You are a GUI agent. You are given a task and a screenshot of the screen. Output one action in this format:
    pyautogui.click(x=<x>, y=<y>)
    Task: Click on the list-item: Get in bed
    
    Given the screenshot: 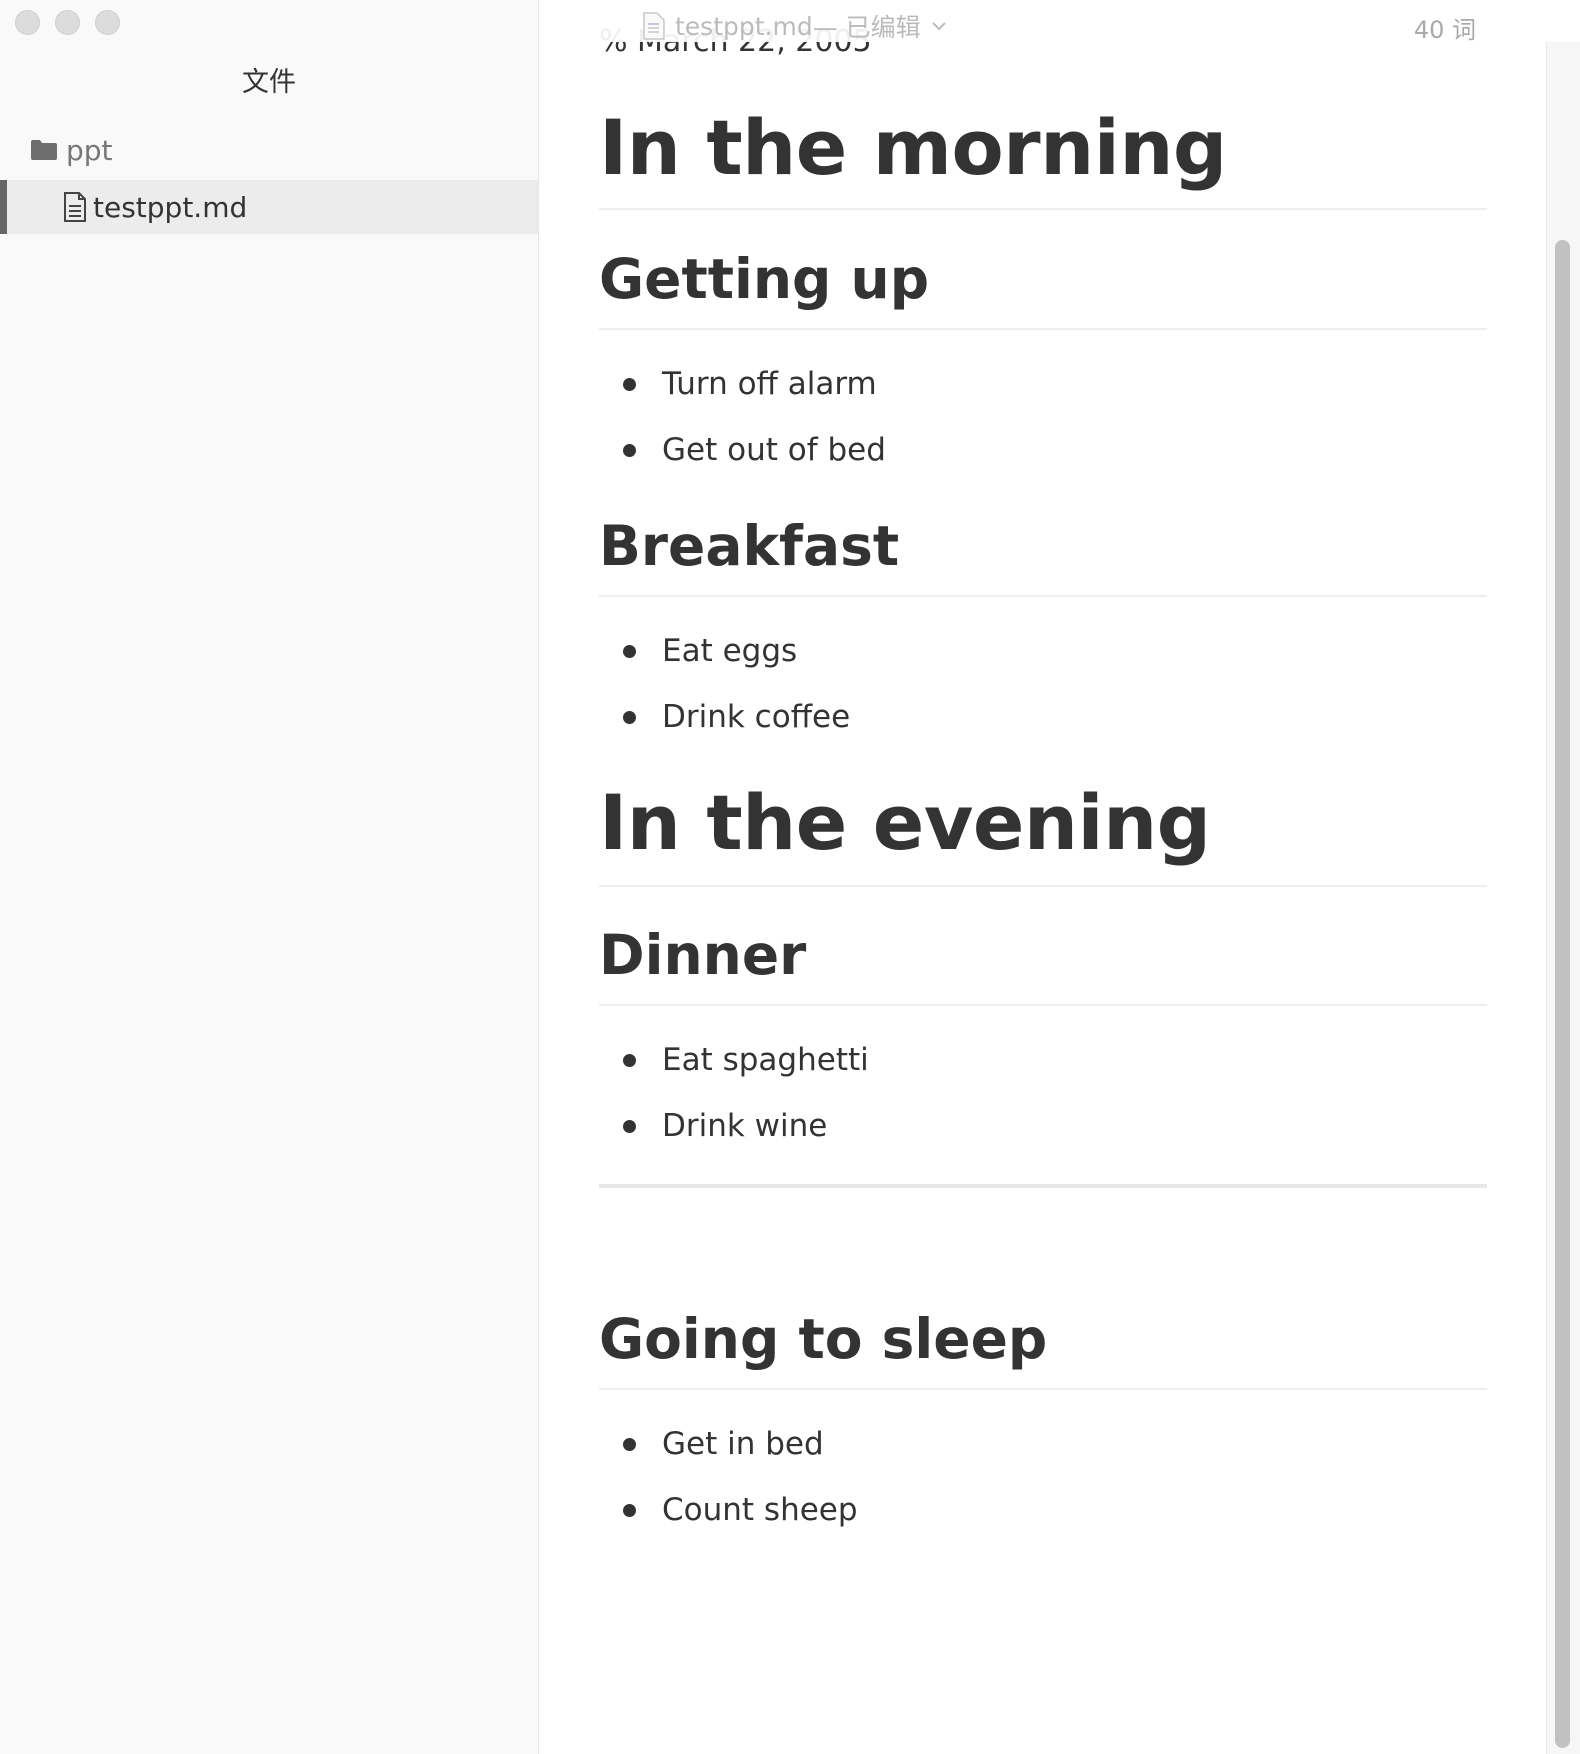 What is the action you would take?
    pyautogui.click(x=711, y=1444)
    